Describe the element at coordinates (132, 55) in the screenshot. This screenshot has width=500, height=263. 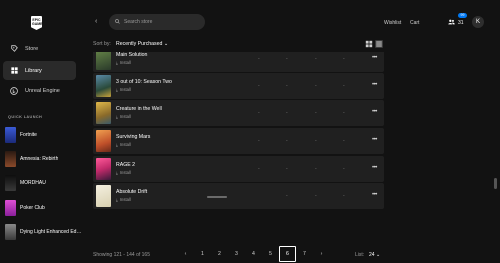
I see `game-title: Main Solution` at that location.